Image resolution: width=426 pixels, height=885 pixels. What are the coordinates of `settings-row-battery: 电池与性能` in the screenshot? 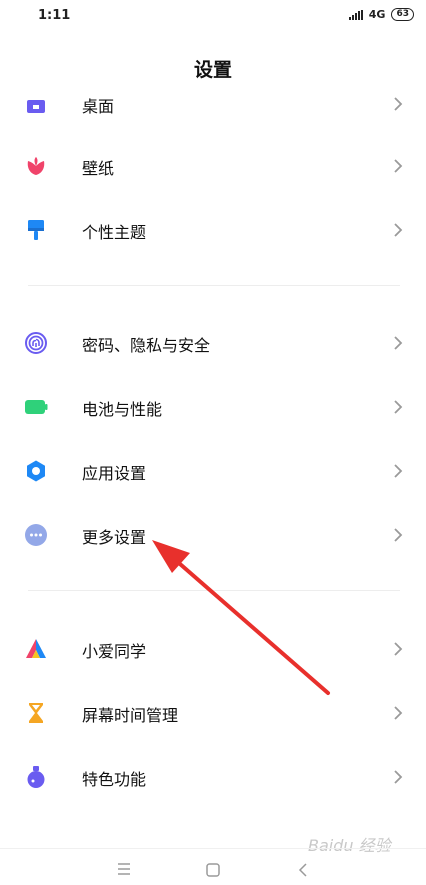 It's located at (213, 407).